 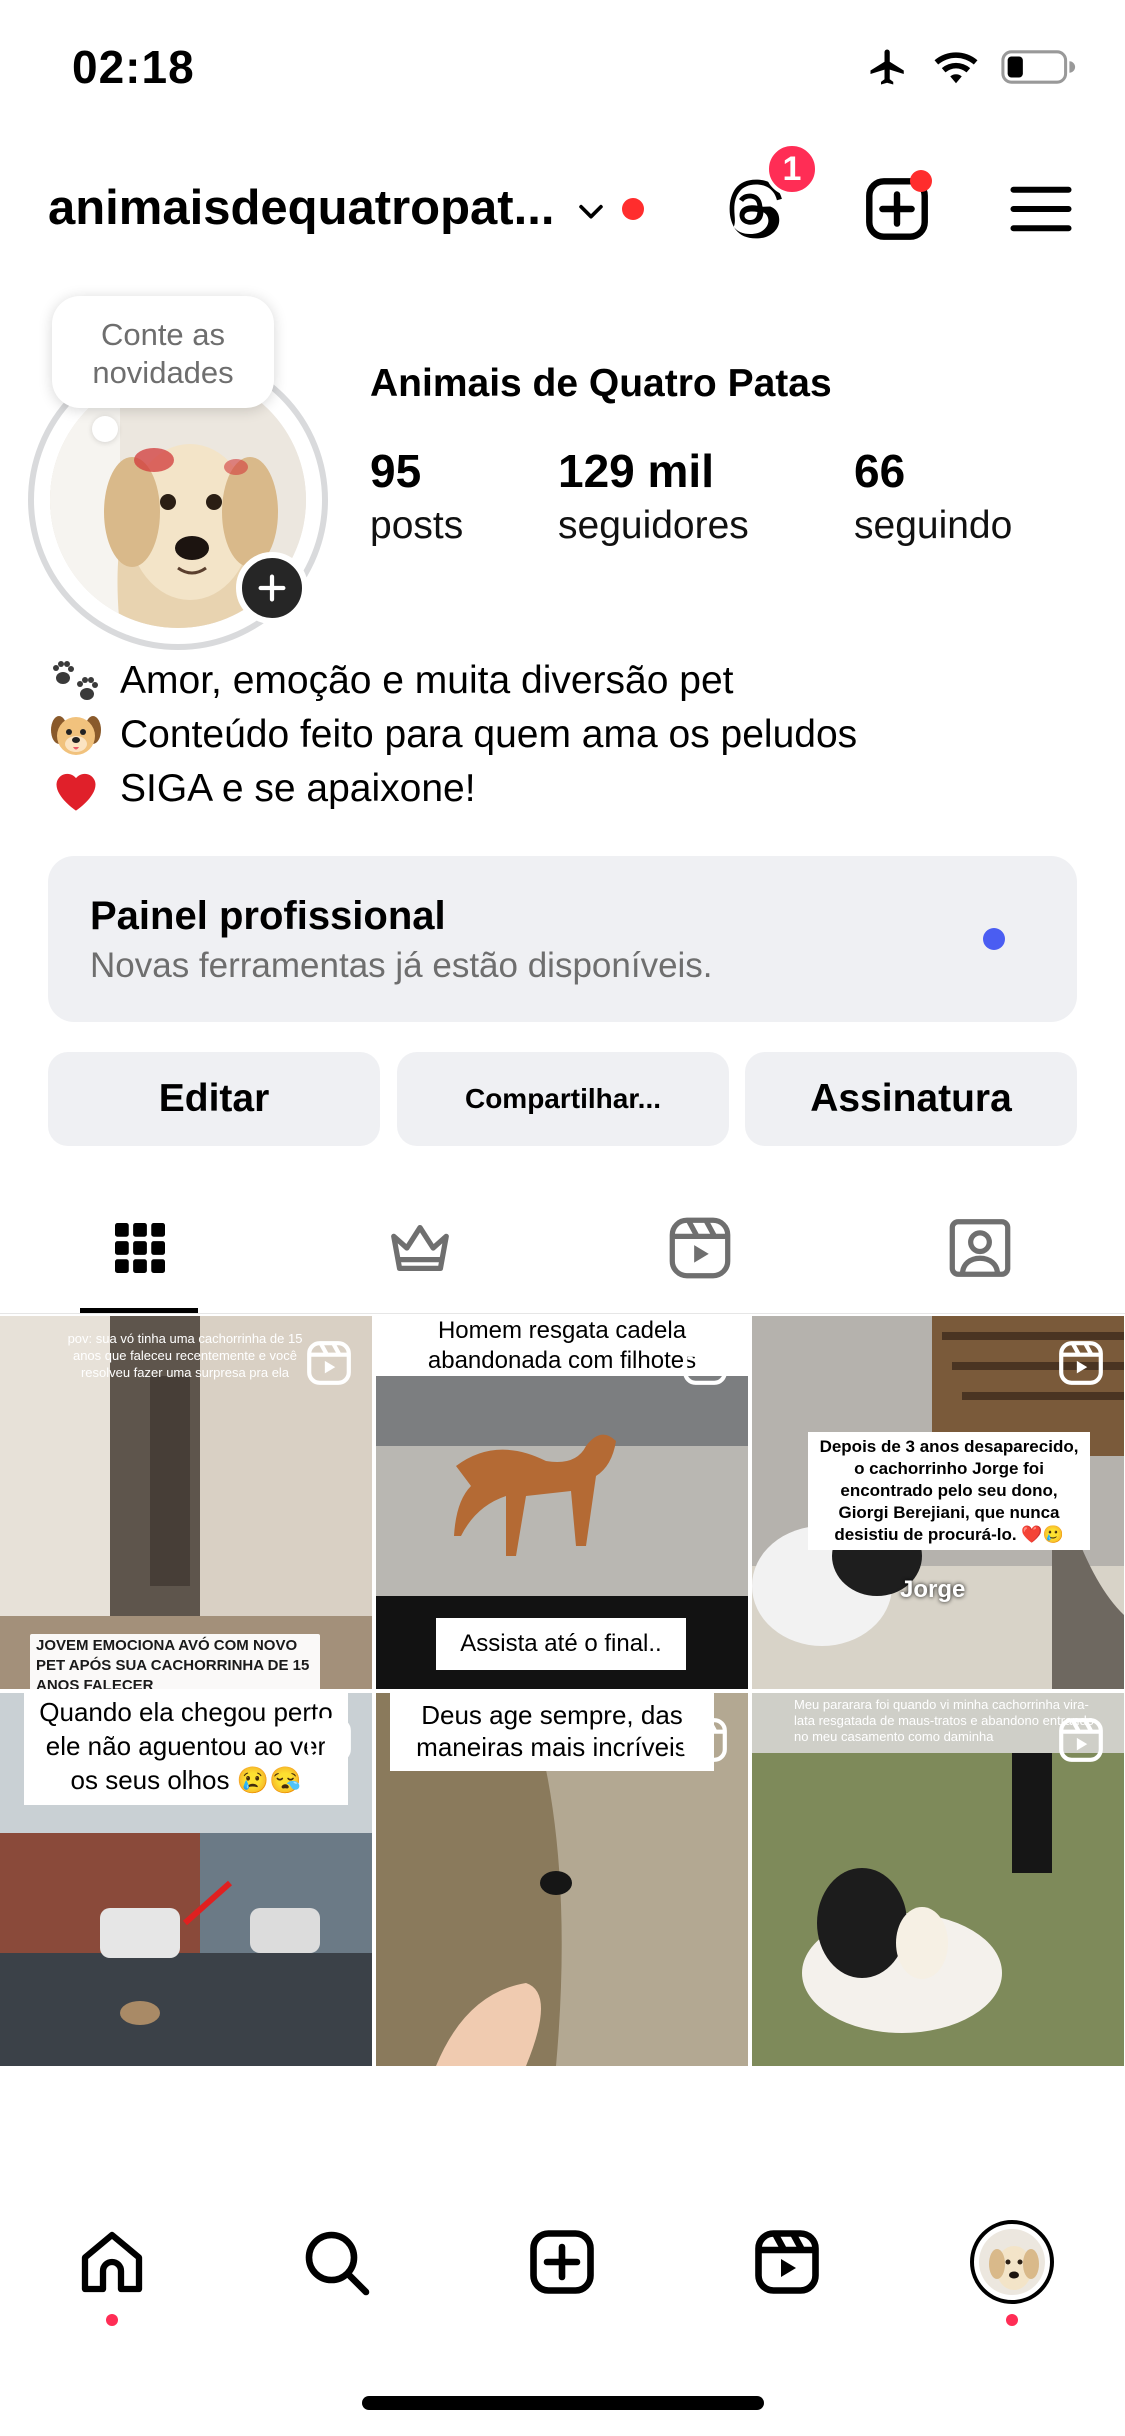 I want to click on grid-icon, so click(x=140, y=1260).